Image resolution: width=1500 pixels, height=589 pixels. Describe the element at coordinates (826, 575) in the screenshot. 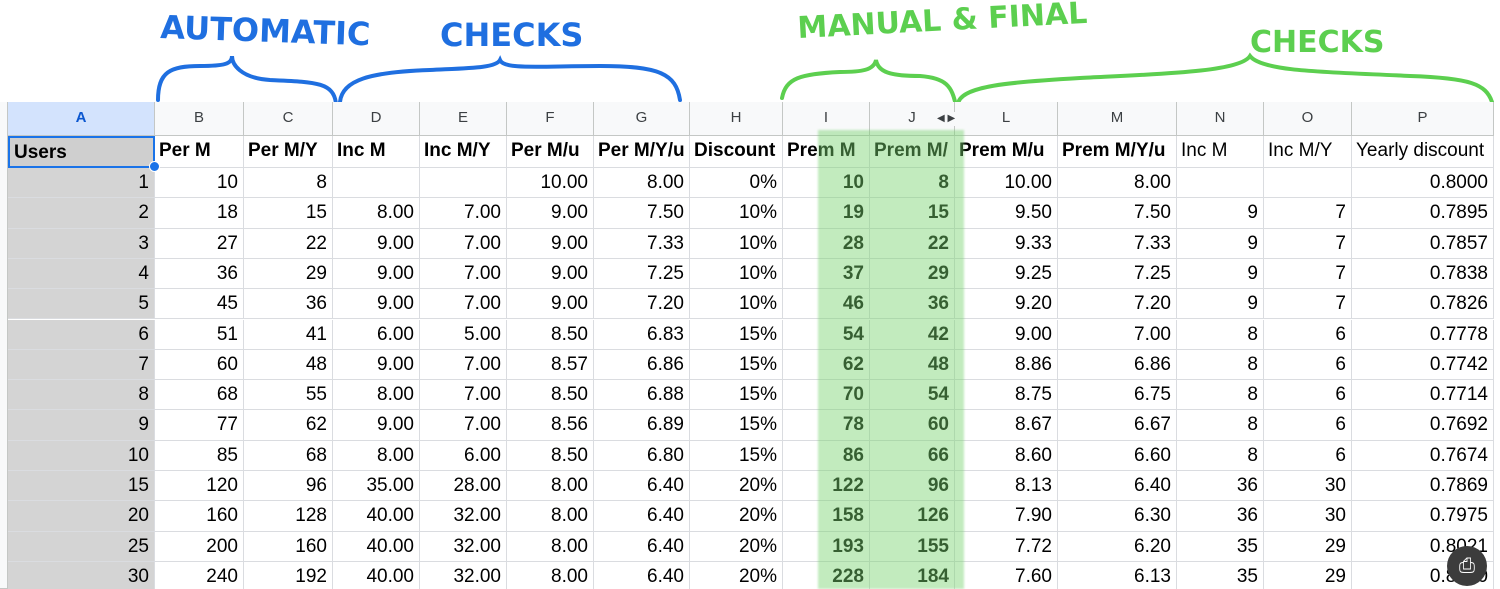

I see `cell-i: 228` at that location.